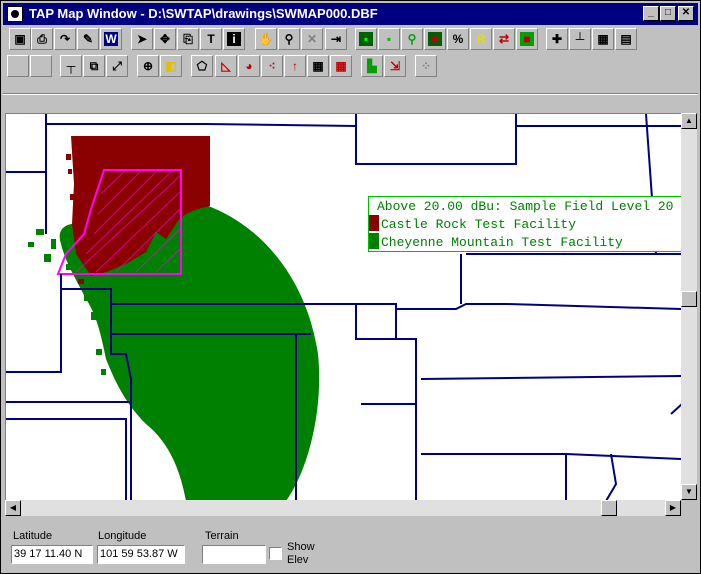  What do you see at coordinates (249, 66) in the screenshot?
I see `pie-button: ◕` at bounding box center [249, 66].